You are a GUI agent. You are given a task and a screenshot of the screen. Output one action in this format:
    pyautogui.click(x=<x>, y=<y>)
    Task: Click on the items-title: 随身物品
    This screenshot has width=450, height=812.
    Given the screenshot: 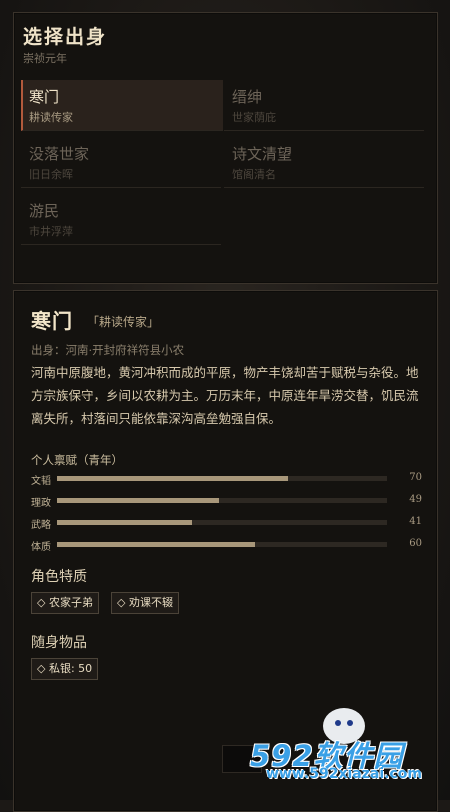 What is the action you would take?
    pyautogui.click(x=59, y=643)
    